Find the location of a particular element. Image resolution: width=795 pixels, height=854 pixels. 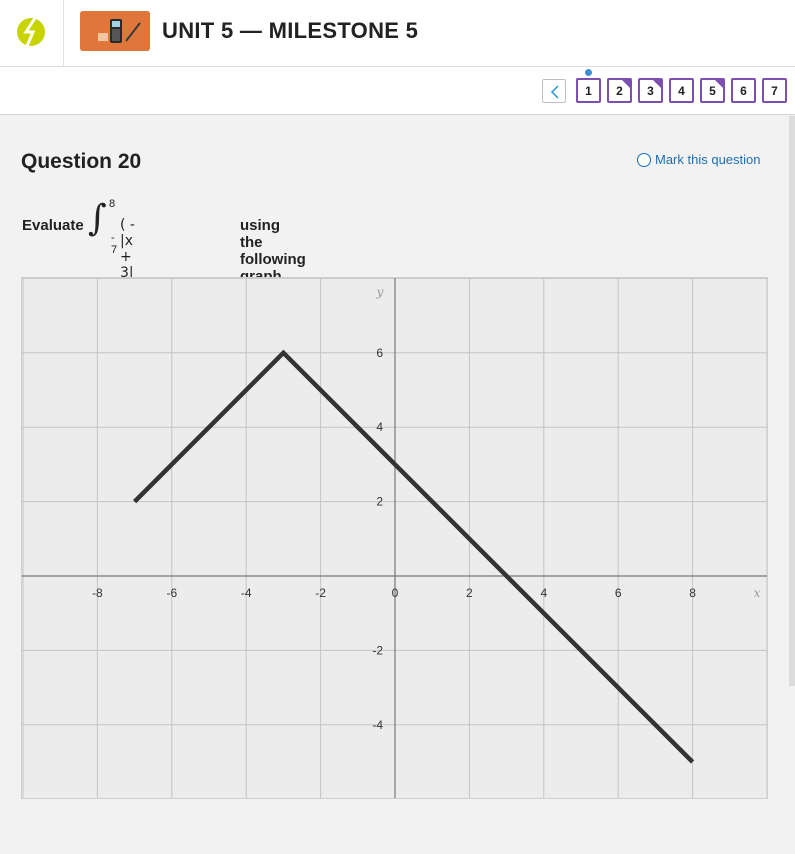

chevron-left-icon is located at coordinates (554, 92).